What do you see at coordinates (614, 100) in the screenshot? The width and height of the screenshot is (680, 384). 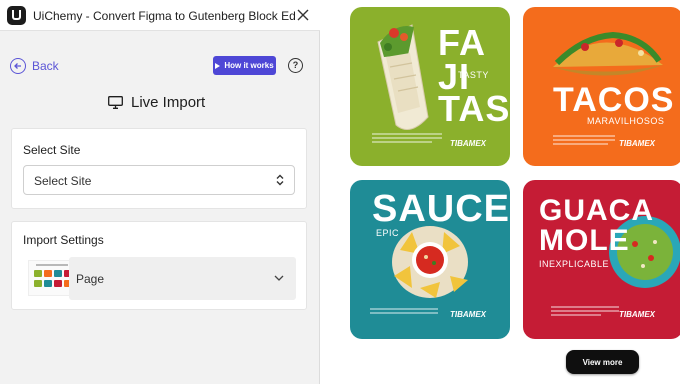 I see `tacos-title: TACOS` at bounding box center [614, 100].